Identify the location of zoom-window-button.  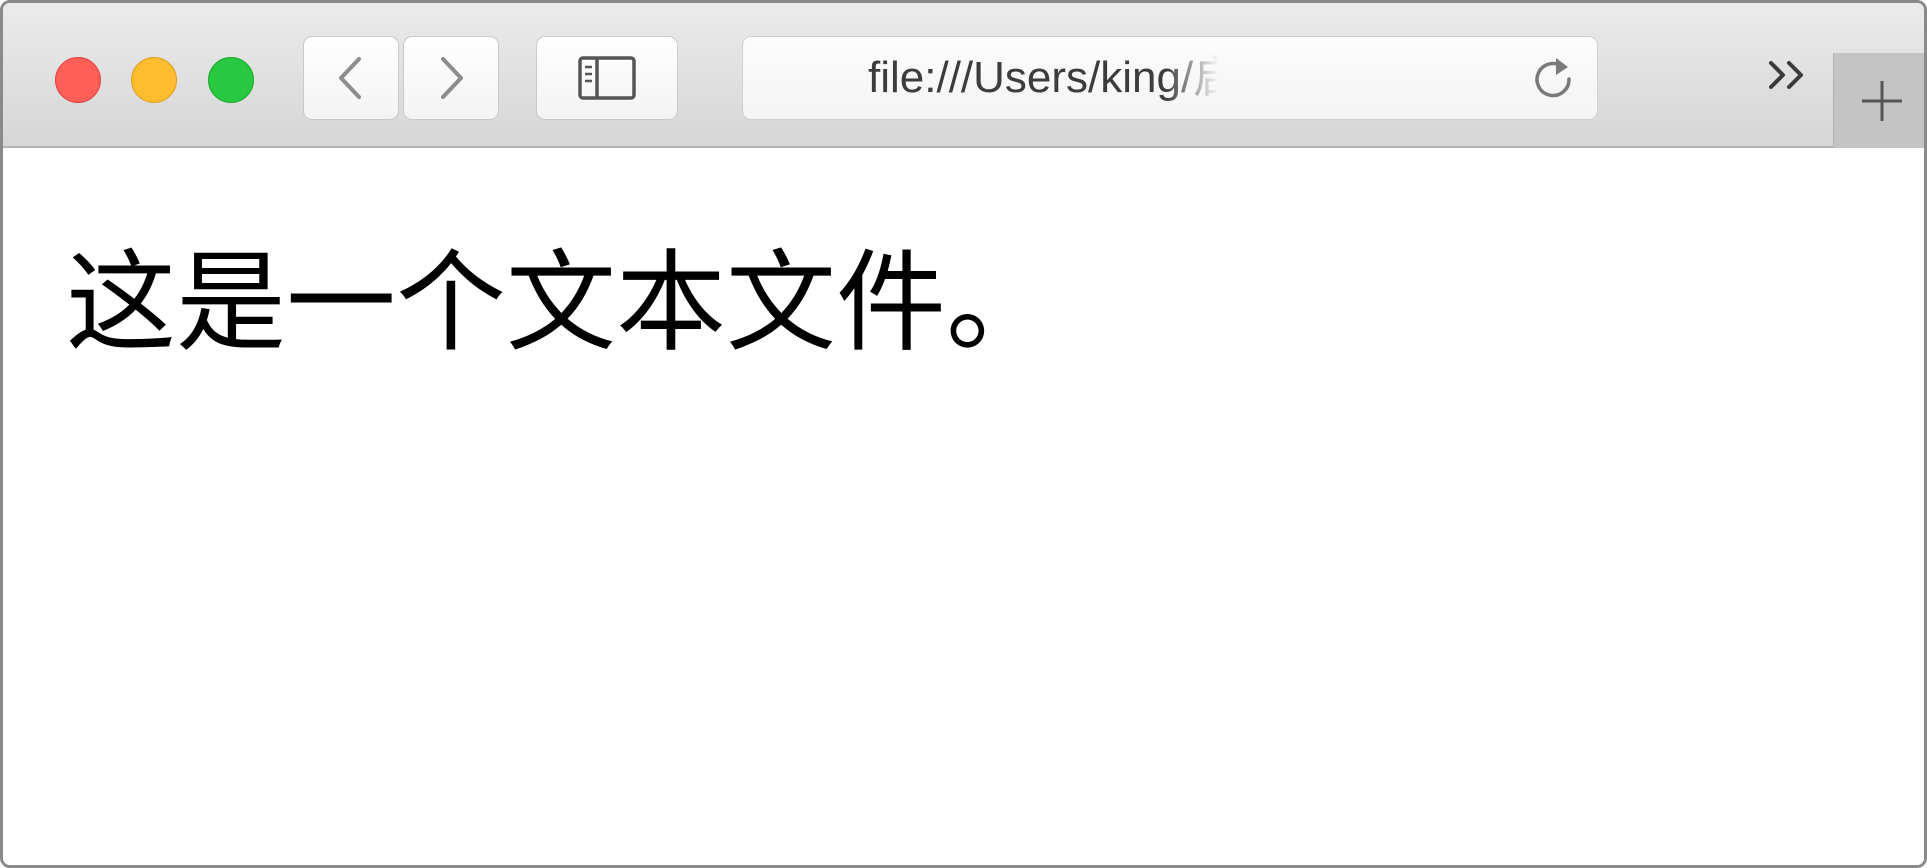
(231, 80).